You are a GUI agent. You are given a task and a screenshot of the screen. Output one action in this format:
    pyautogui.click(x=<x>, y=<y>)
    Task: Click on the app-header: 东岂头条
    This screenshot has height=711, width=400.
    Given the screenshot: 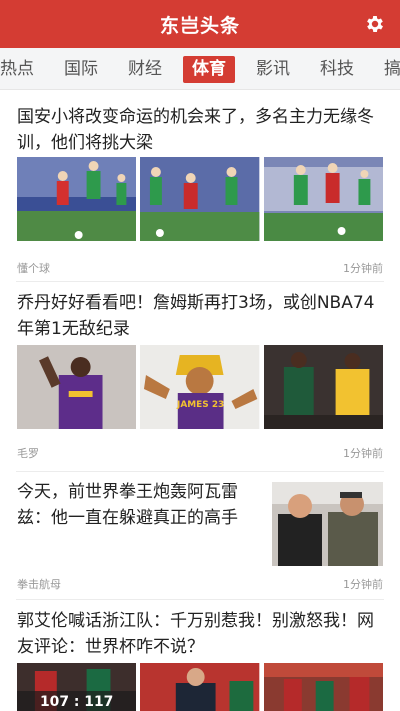 What is the action you would take?
    pyautogui.click(x=200, y=24)
    